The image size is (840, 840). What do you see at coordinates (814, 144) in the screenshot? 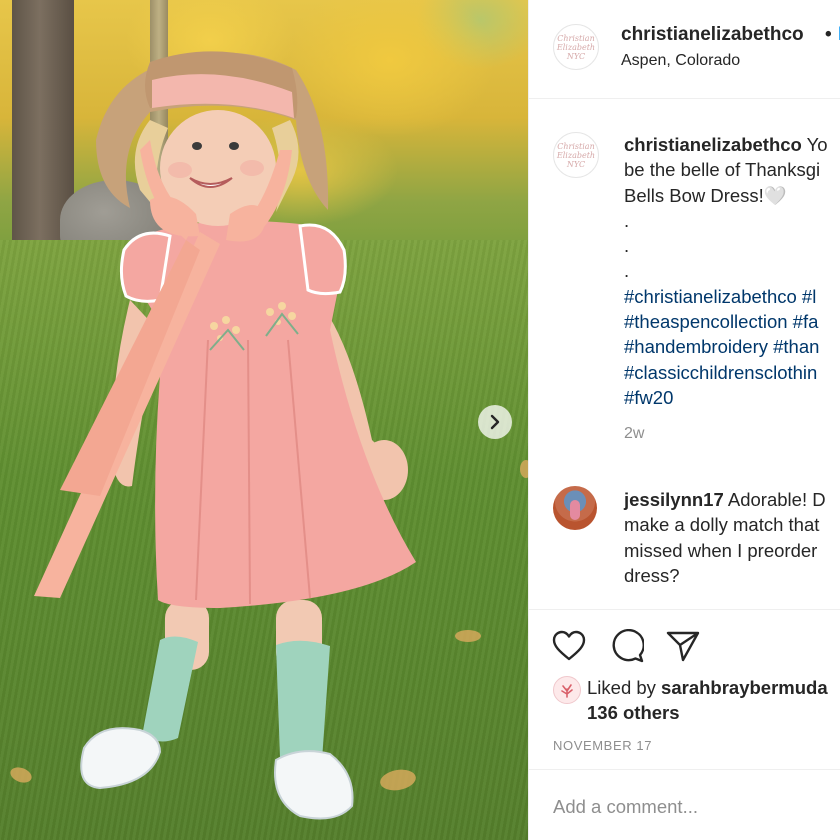
I see `caption-text: Yo` at bounding box center [814, 144].